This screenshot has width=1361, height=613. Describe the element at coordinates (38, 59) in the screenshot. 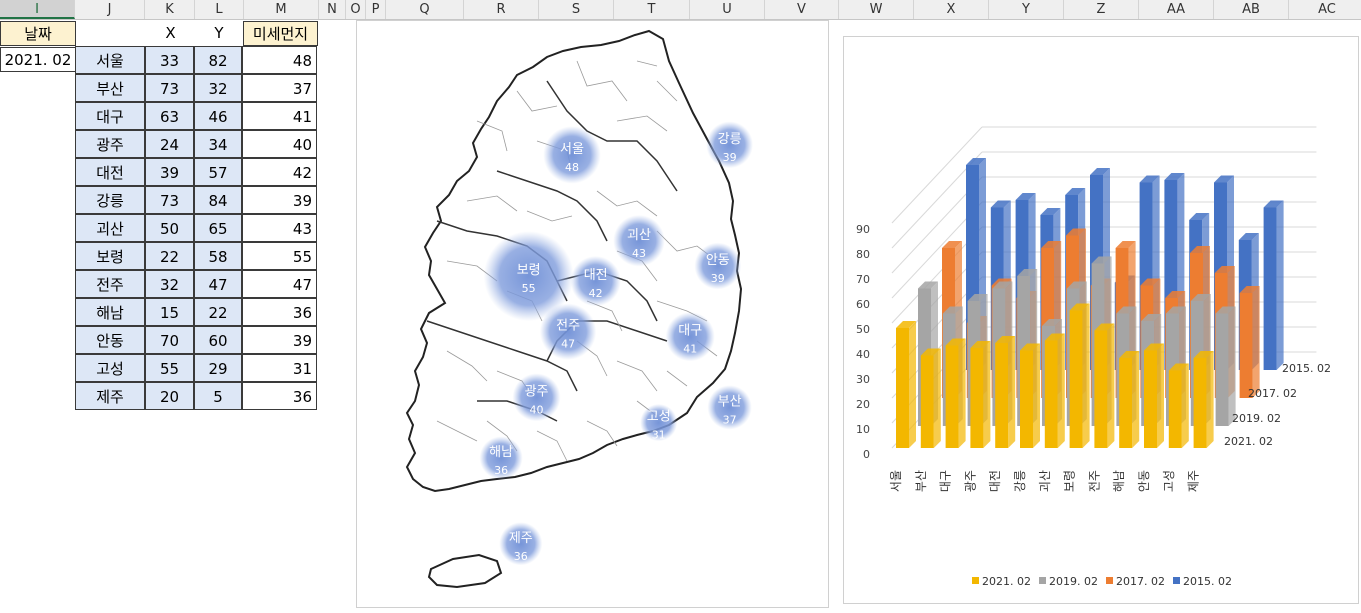

I see `date-value-cell: 2021. 02` at that location.